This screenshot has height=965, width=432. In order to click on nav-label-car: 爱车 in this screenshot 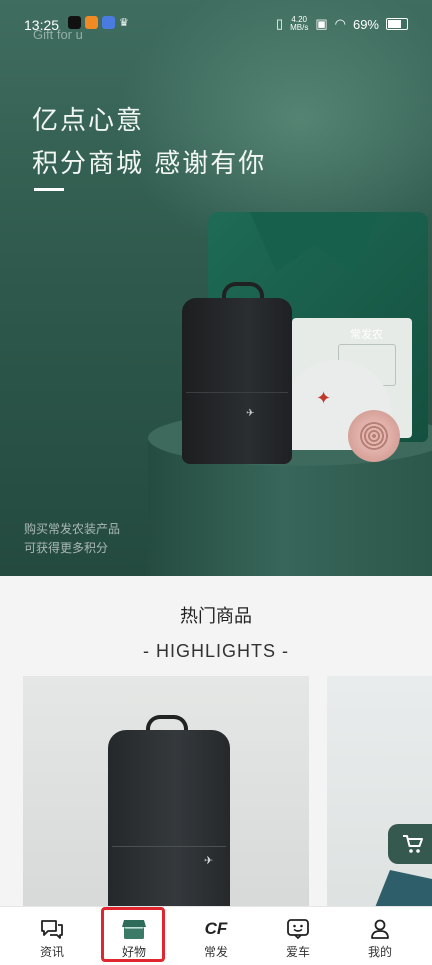, I will do `click(297, 952)`.